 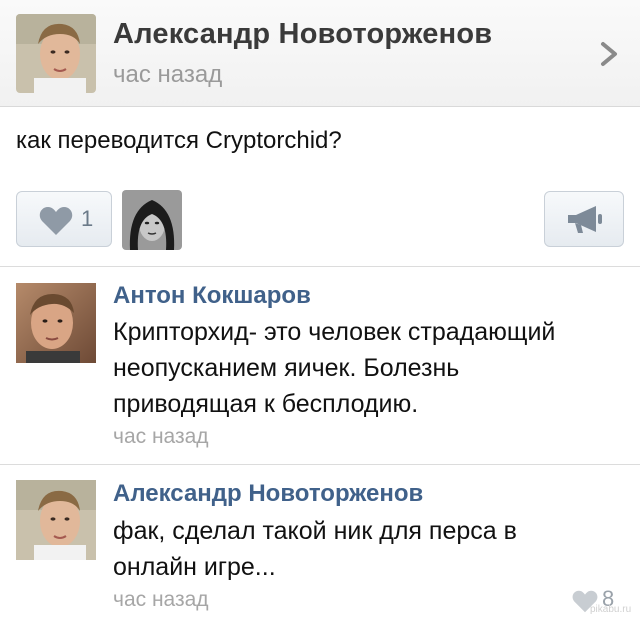 I want to click on liker-avatar, so click(x=152, y=220).